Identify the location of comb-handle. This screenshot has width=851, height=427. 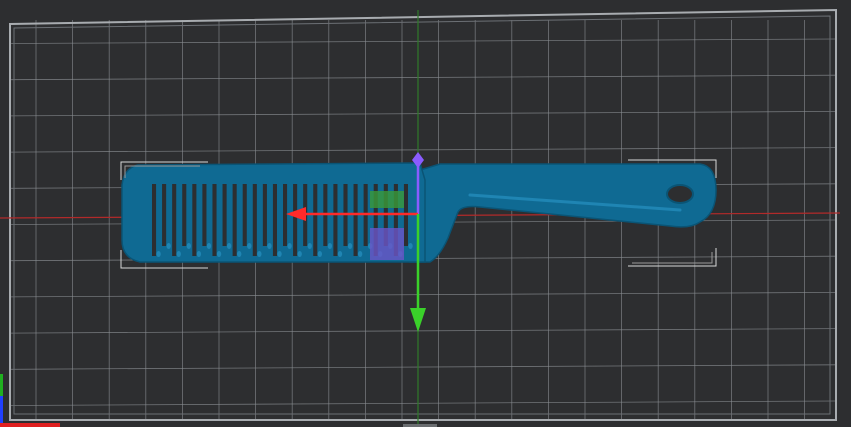
(563, 213).